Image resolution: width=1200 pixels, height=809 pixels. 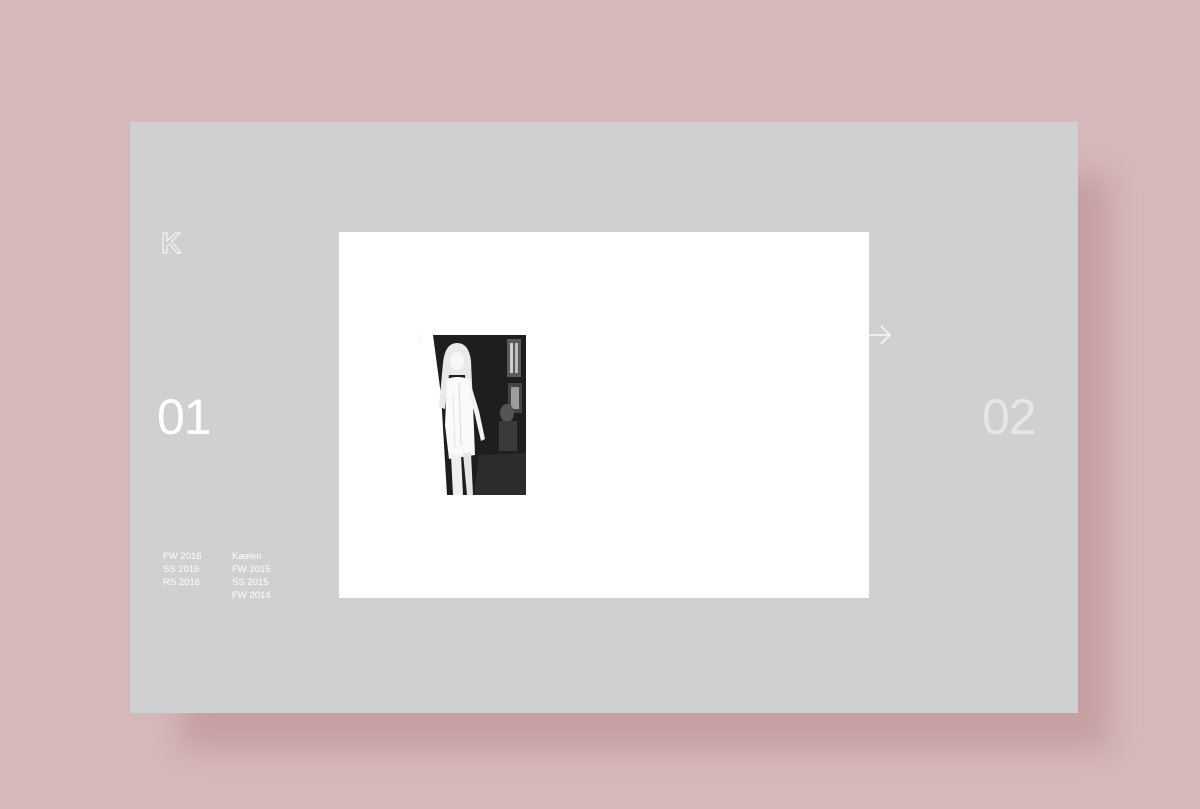 I want to click on collection-list-secondary: Kaelen FW 2015 SS 2015 FW 2014, so click(x=251, y=576).